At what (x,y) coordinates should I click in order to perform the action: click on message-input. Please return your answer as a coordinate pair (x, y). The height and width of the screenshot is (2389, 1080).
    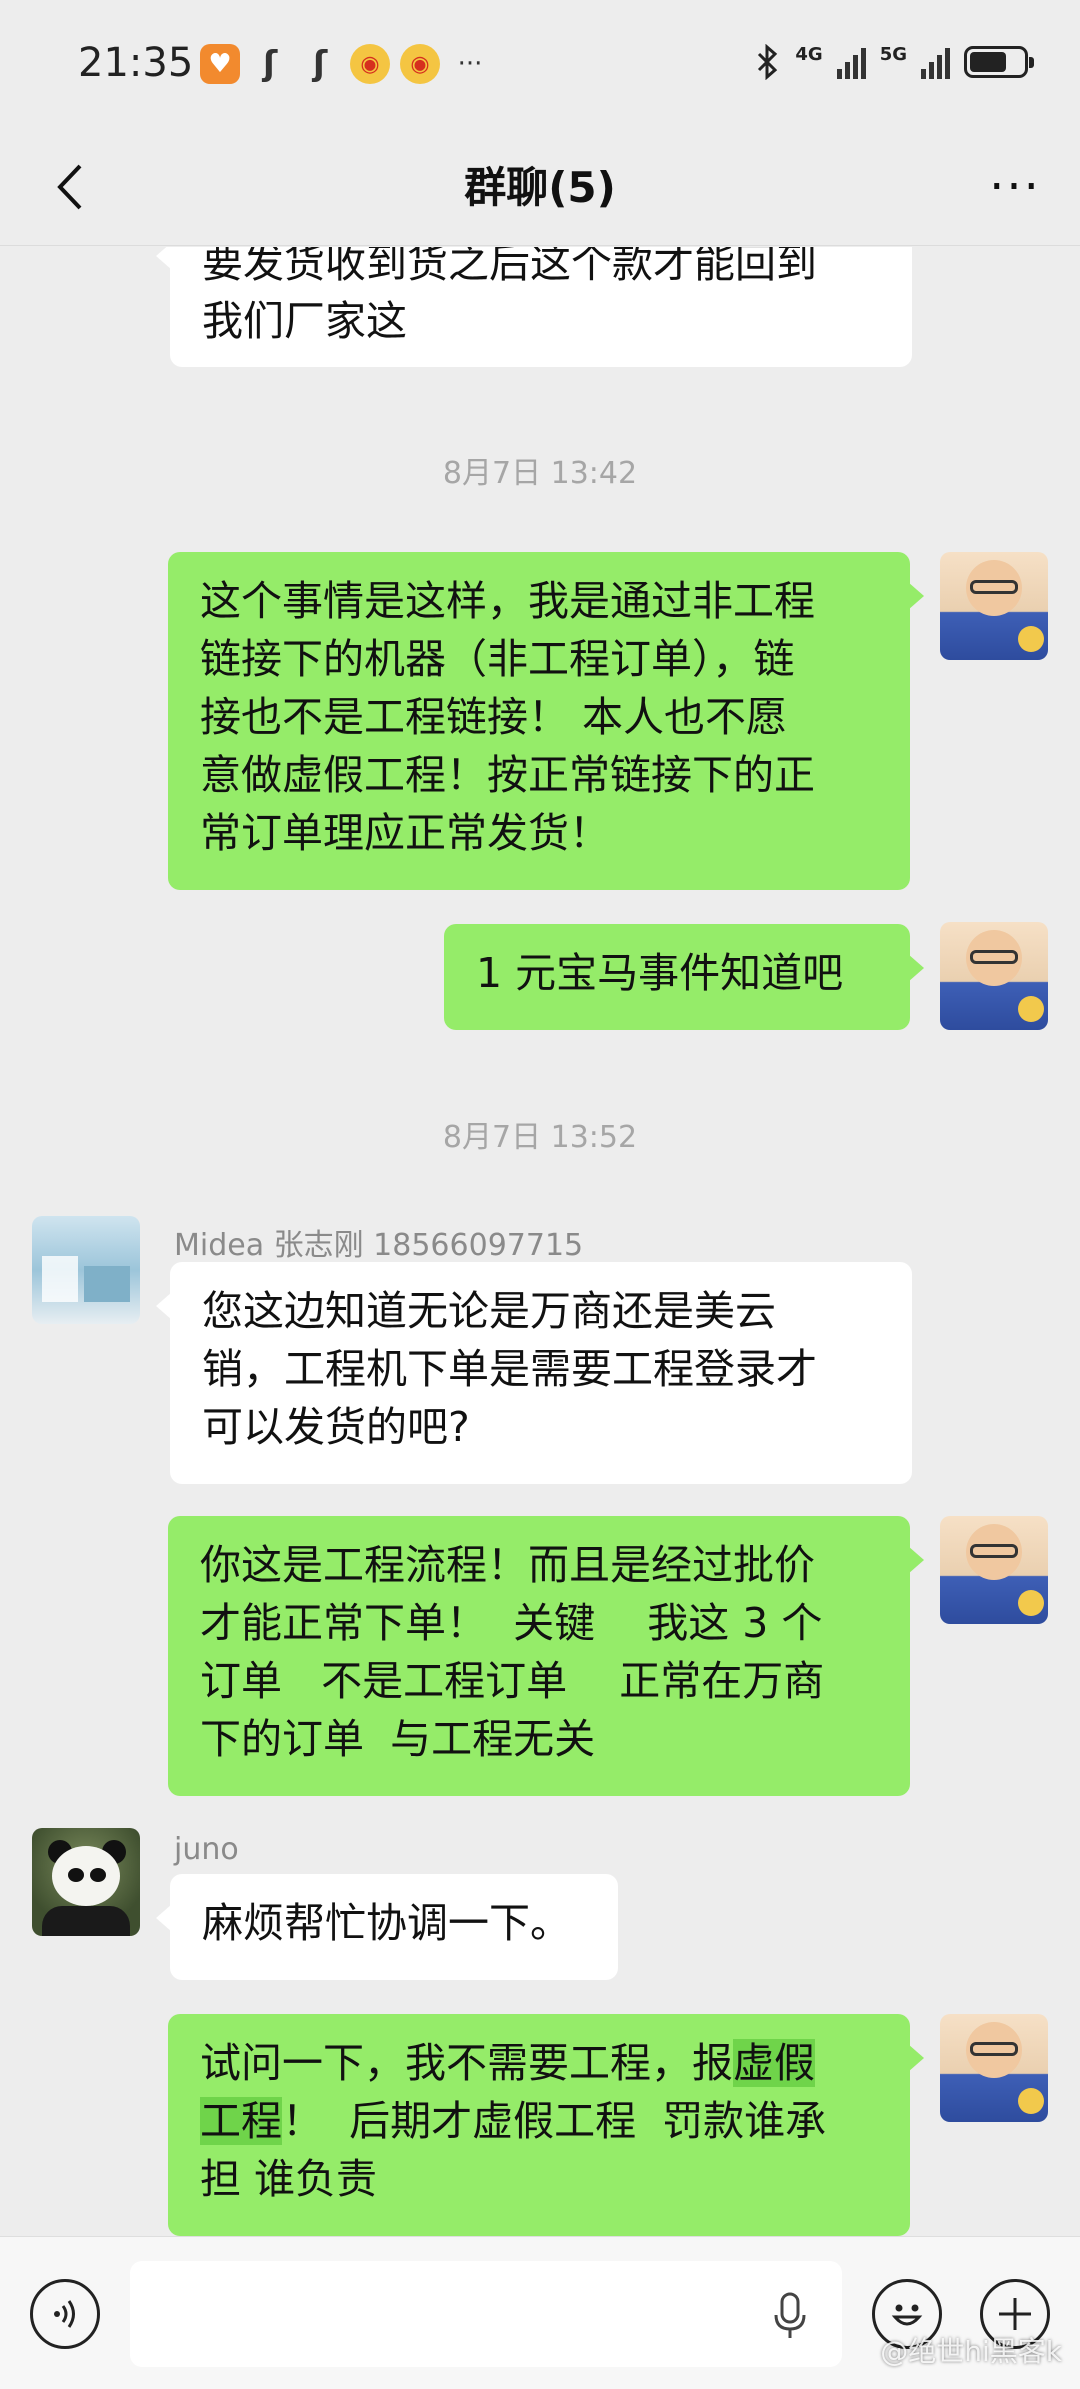
    Looking at the image, I should click on (486, 2314).